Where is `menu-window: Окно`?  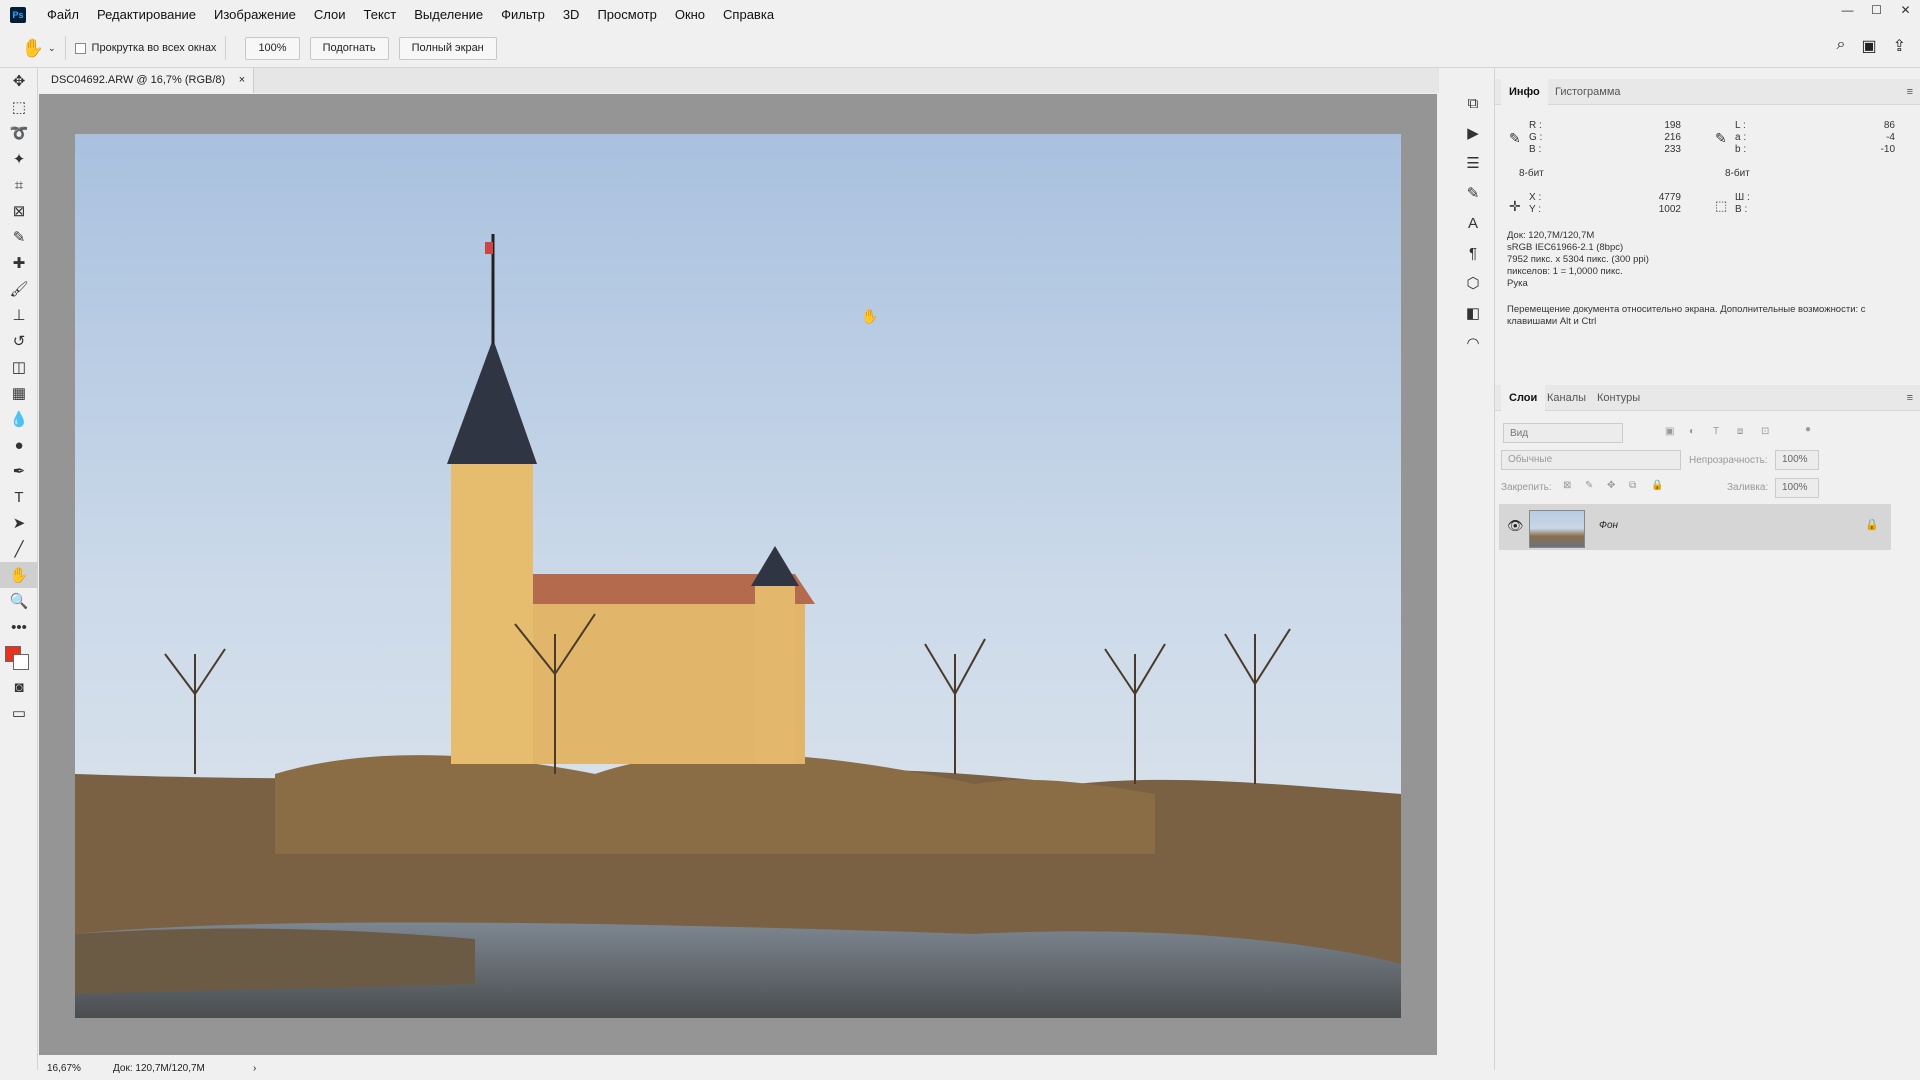
menu-window: Окно is located at coordinates (690, 14).